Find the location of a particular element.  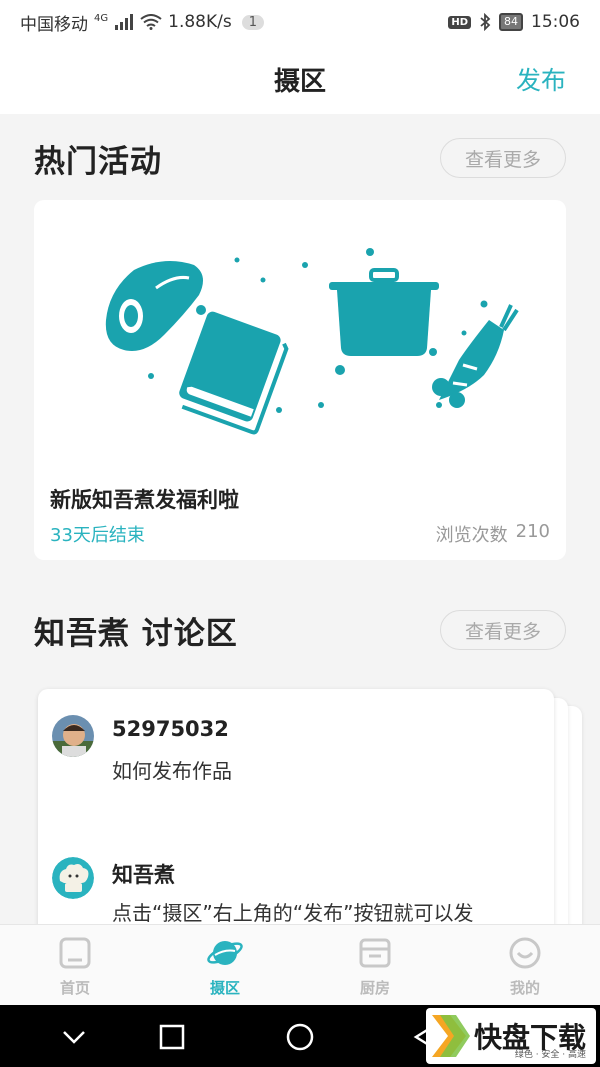

views-label: 浏览次数 is located at coordinates (471, 535).